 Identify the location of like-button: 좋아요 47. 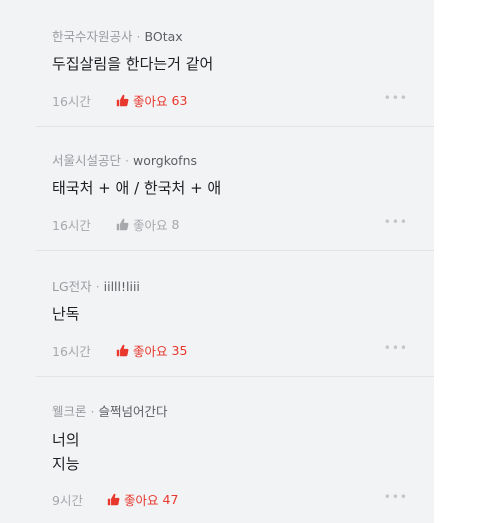
(142, 499).